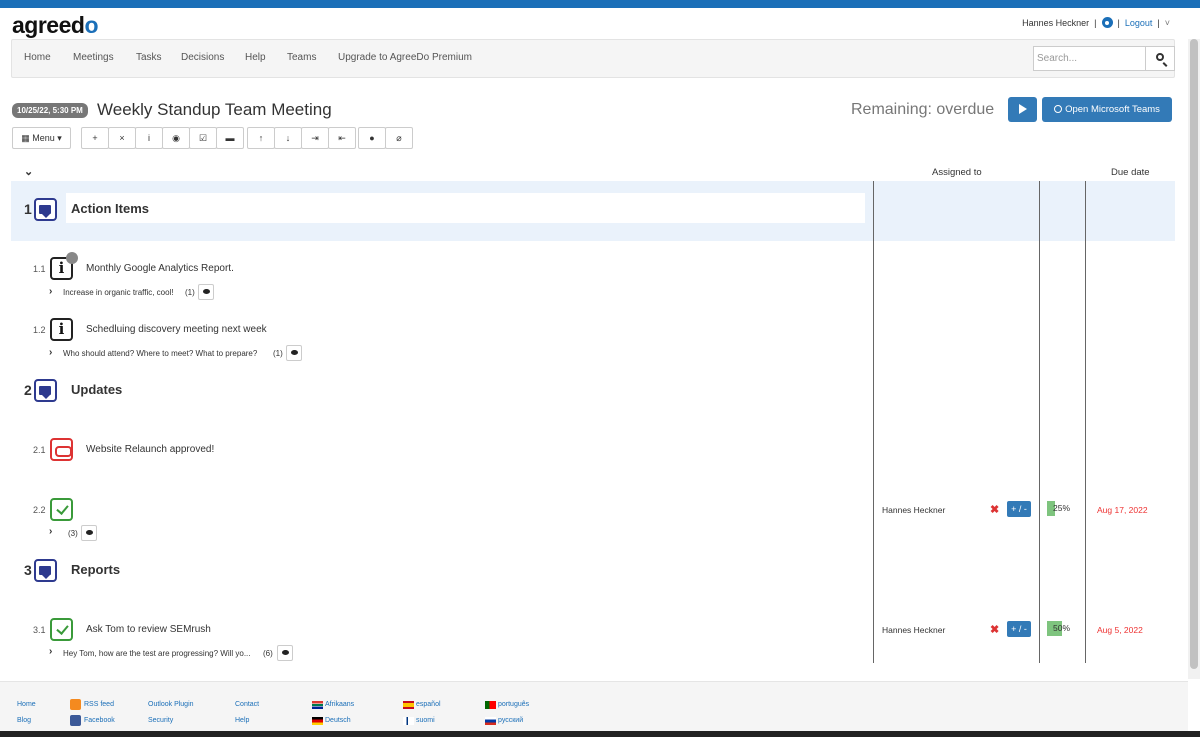  I want to click on indent-icon: ⇥, so click(315, 138).